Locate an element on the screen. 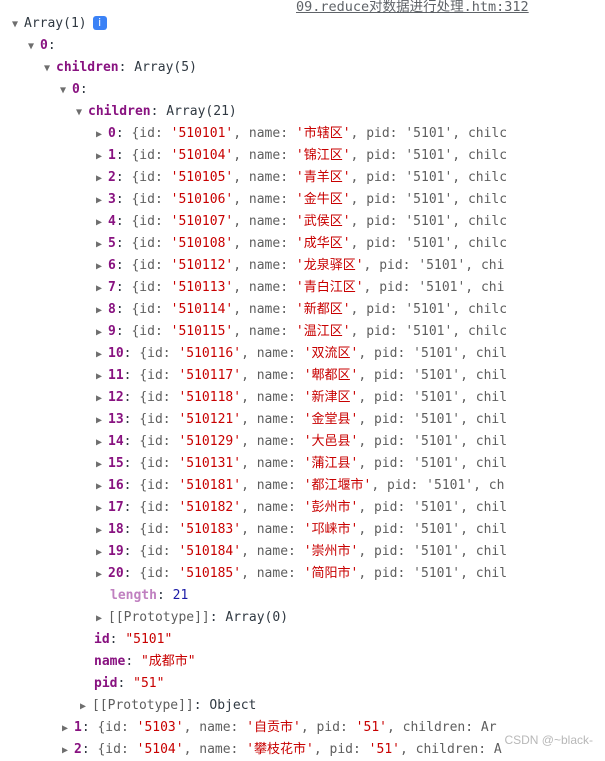  array-label: Array(21) is located at coordinates (201, 111).